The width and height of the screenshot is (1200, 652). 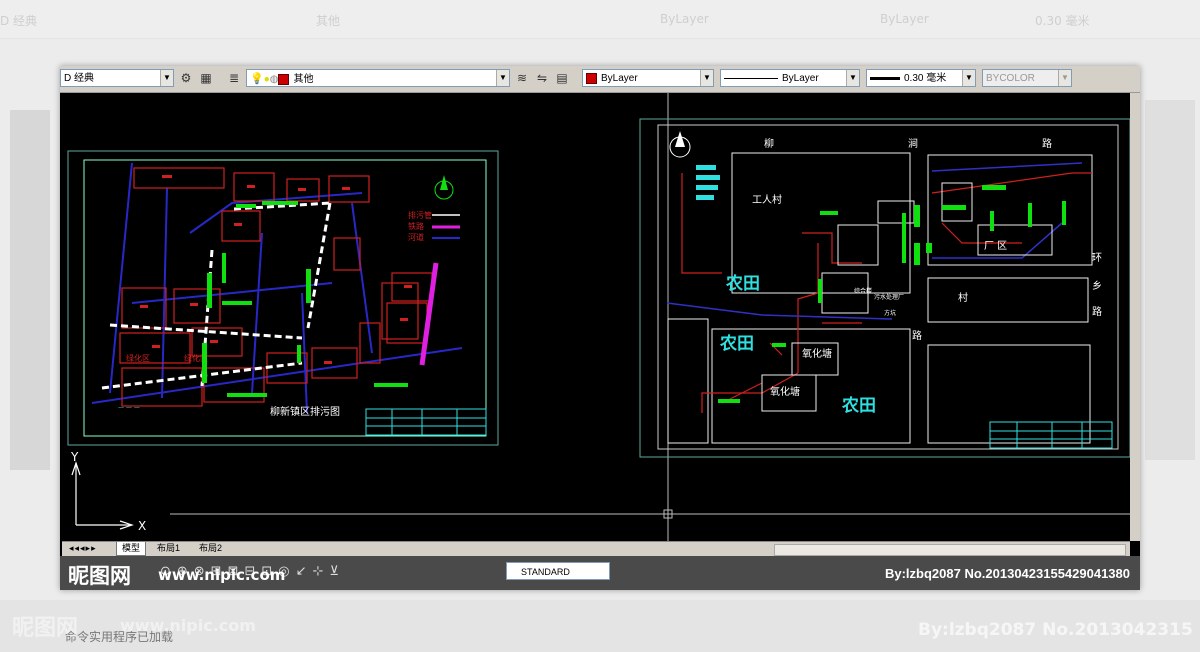 What do you see at coordinates (562, 78) in the screenshot?
I see `layer-state-icon: ▤` at bounding box center [562, 78].